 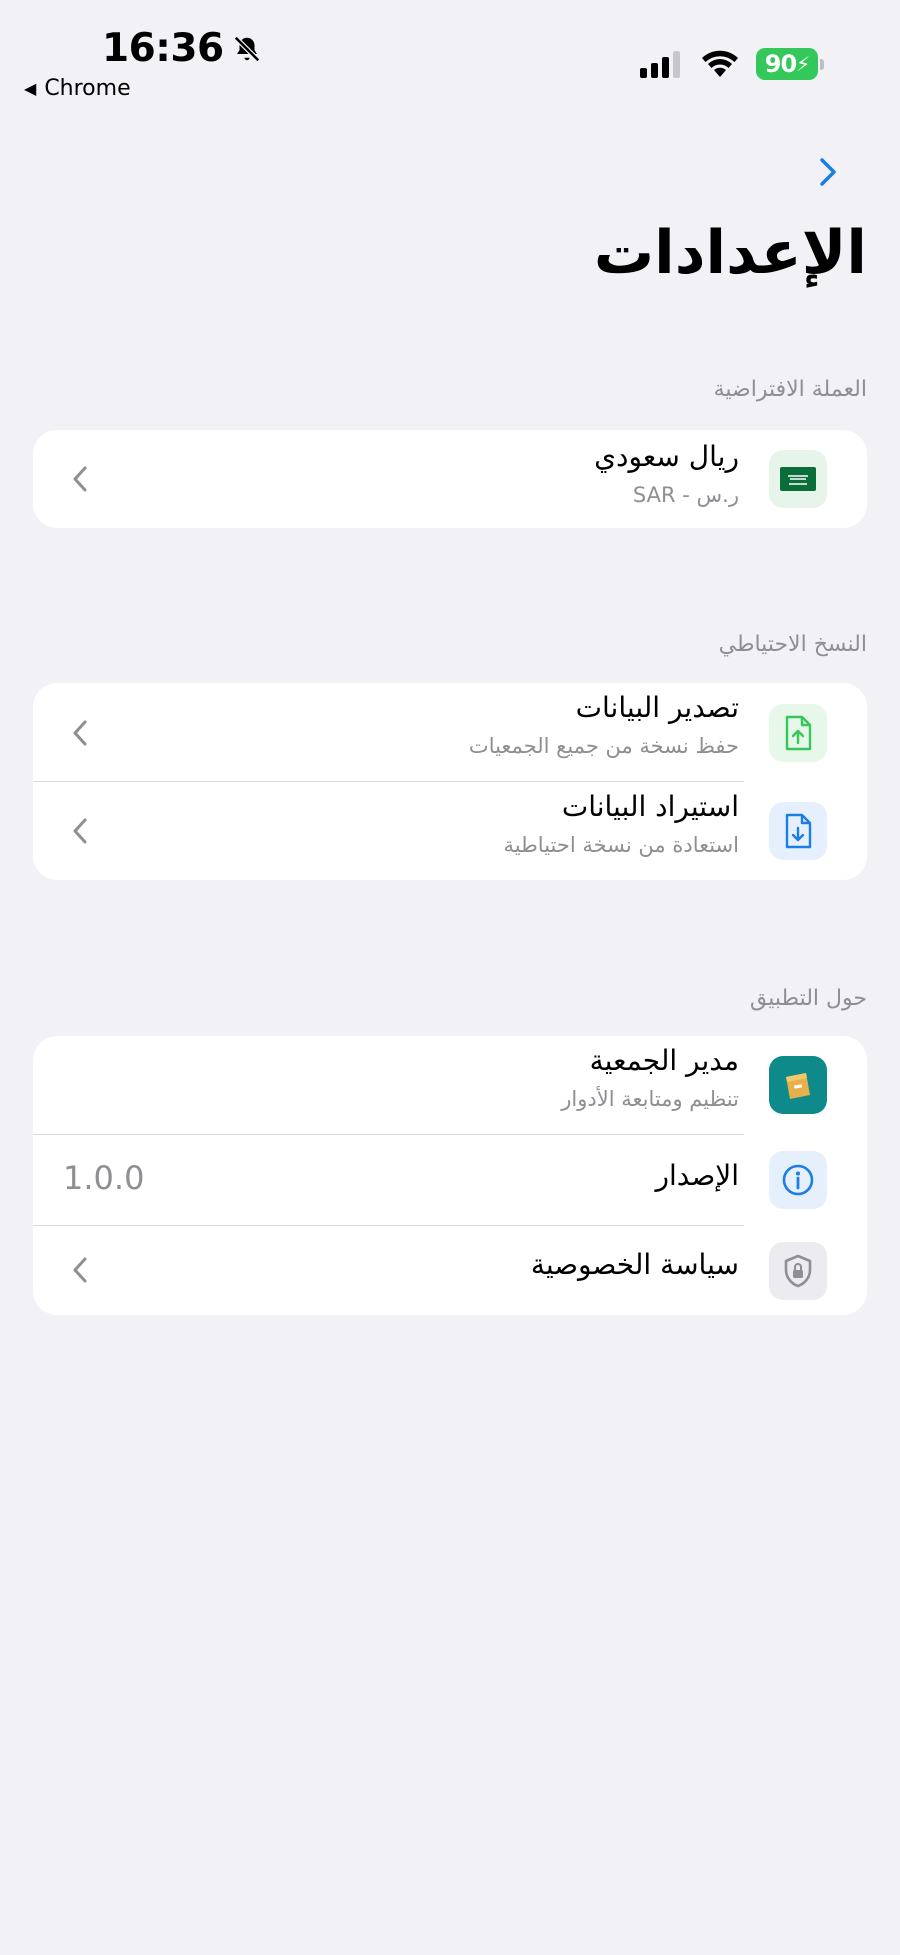 What do you see at coordinates (246, 48) in the screenshot?
I see `bell-slash-icon` at bounding box center [246, 48].